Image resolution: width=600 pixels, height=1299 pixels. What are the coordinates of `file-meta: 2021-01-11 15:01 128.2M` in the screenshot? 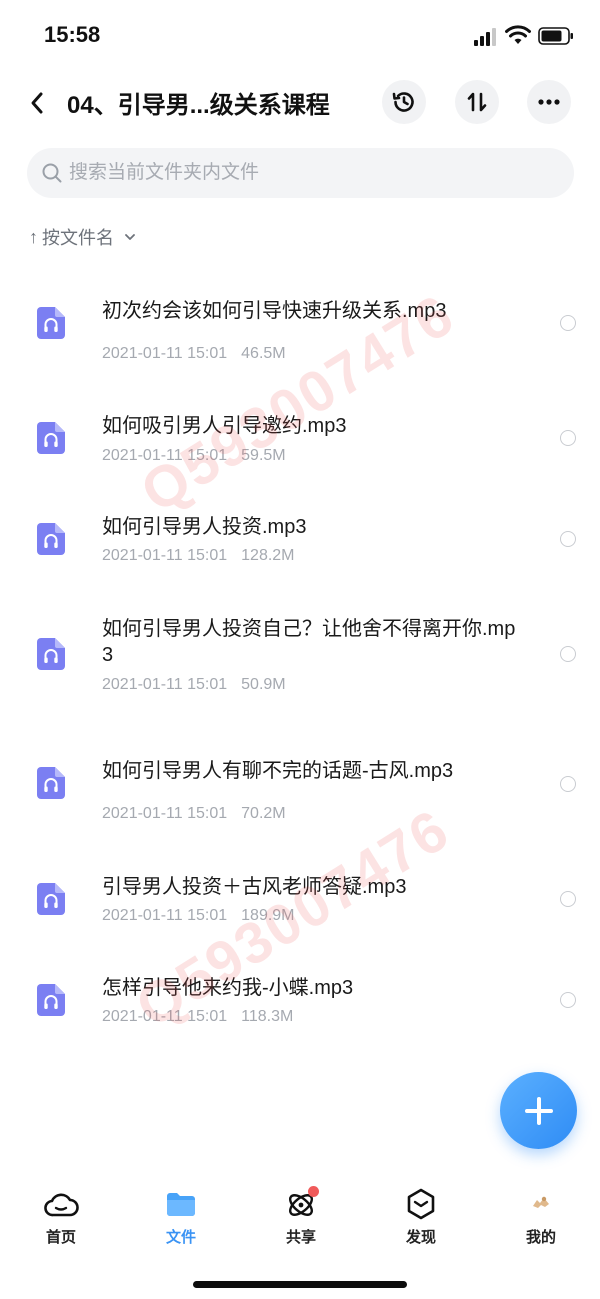 It's located at (198, 556).